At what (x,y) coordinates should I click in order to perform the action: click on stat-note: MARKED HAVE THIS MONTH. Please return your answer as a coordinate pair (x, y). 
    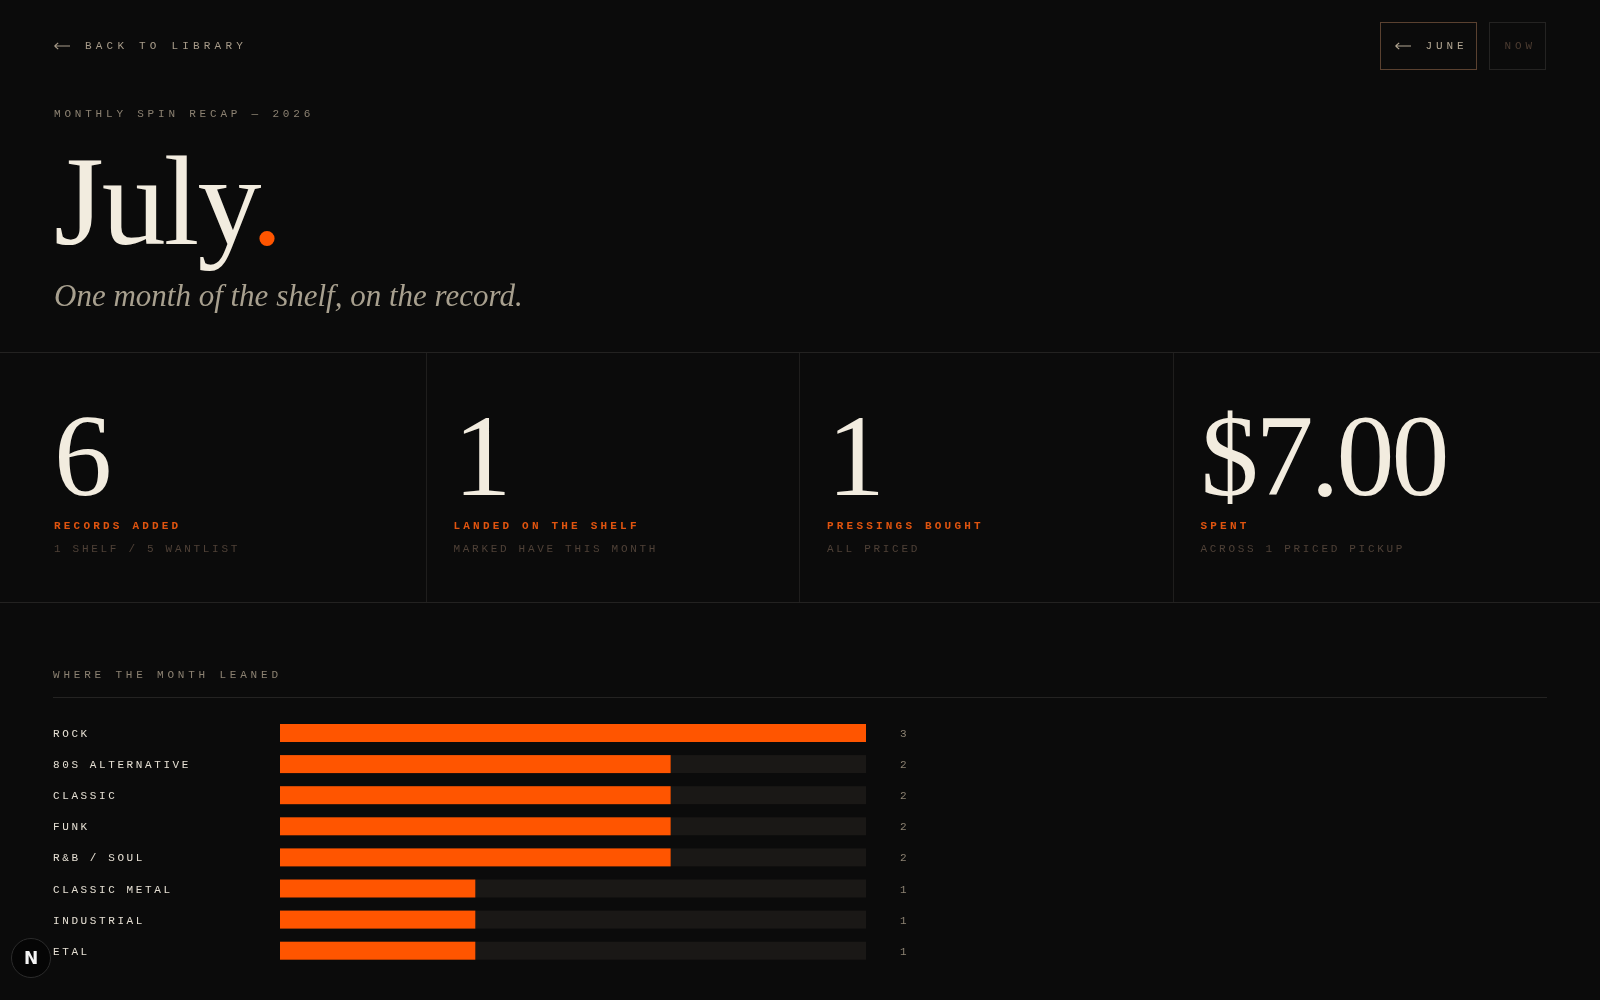
    Looking at the image, I should click on (556, 549).